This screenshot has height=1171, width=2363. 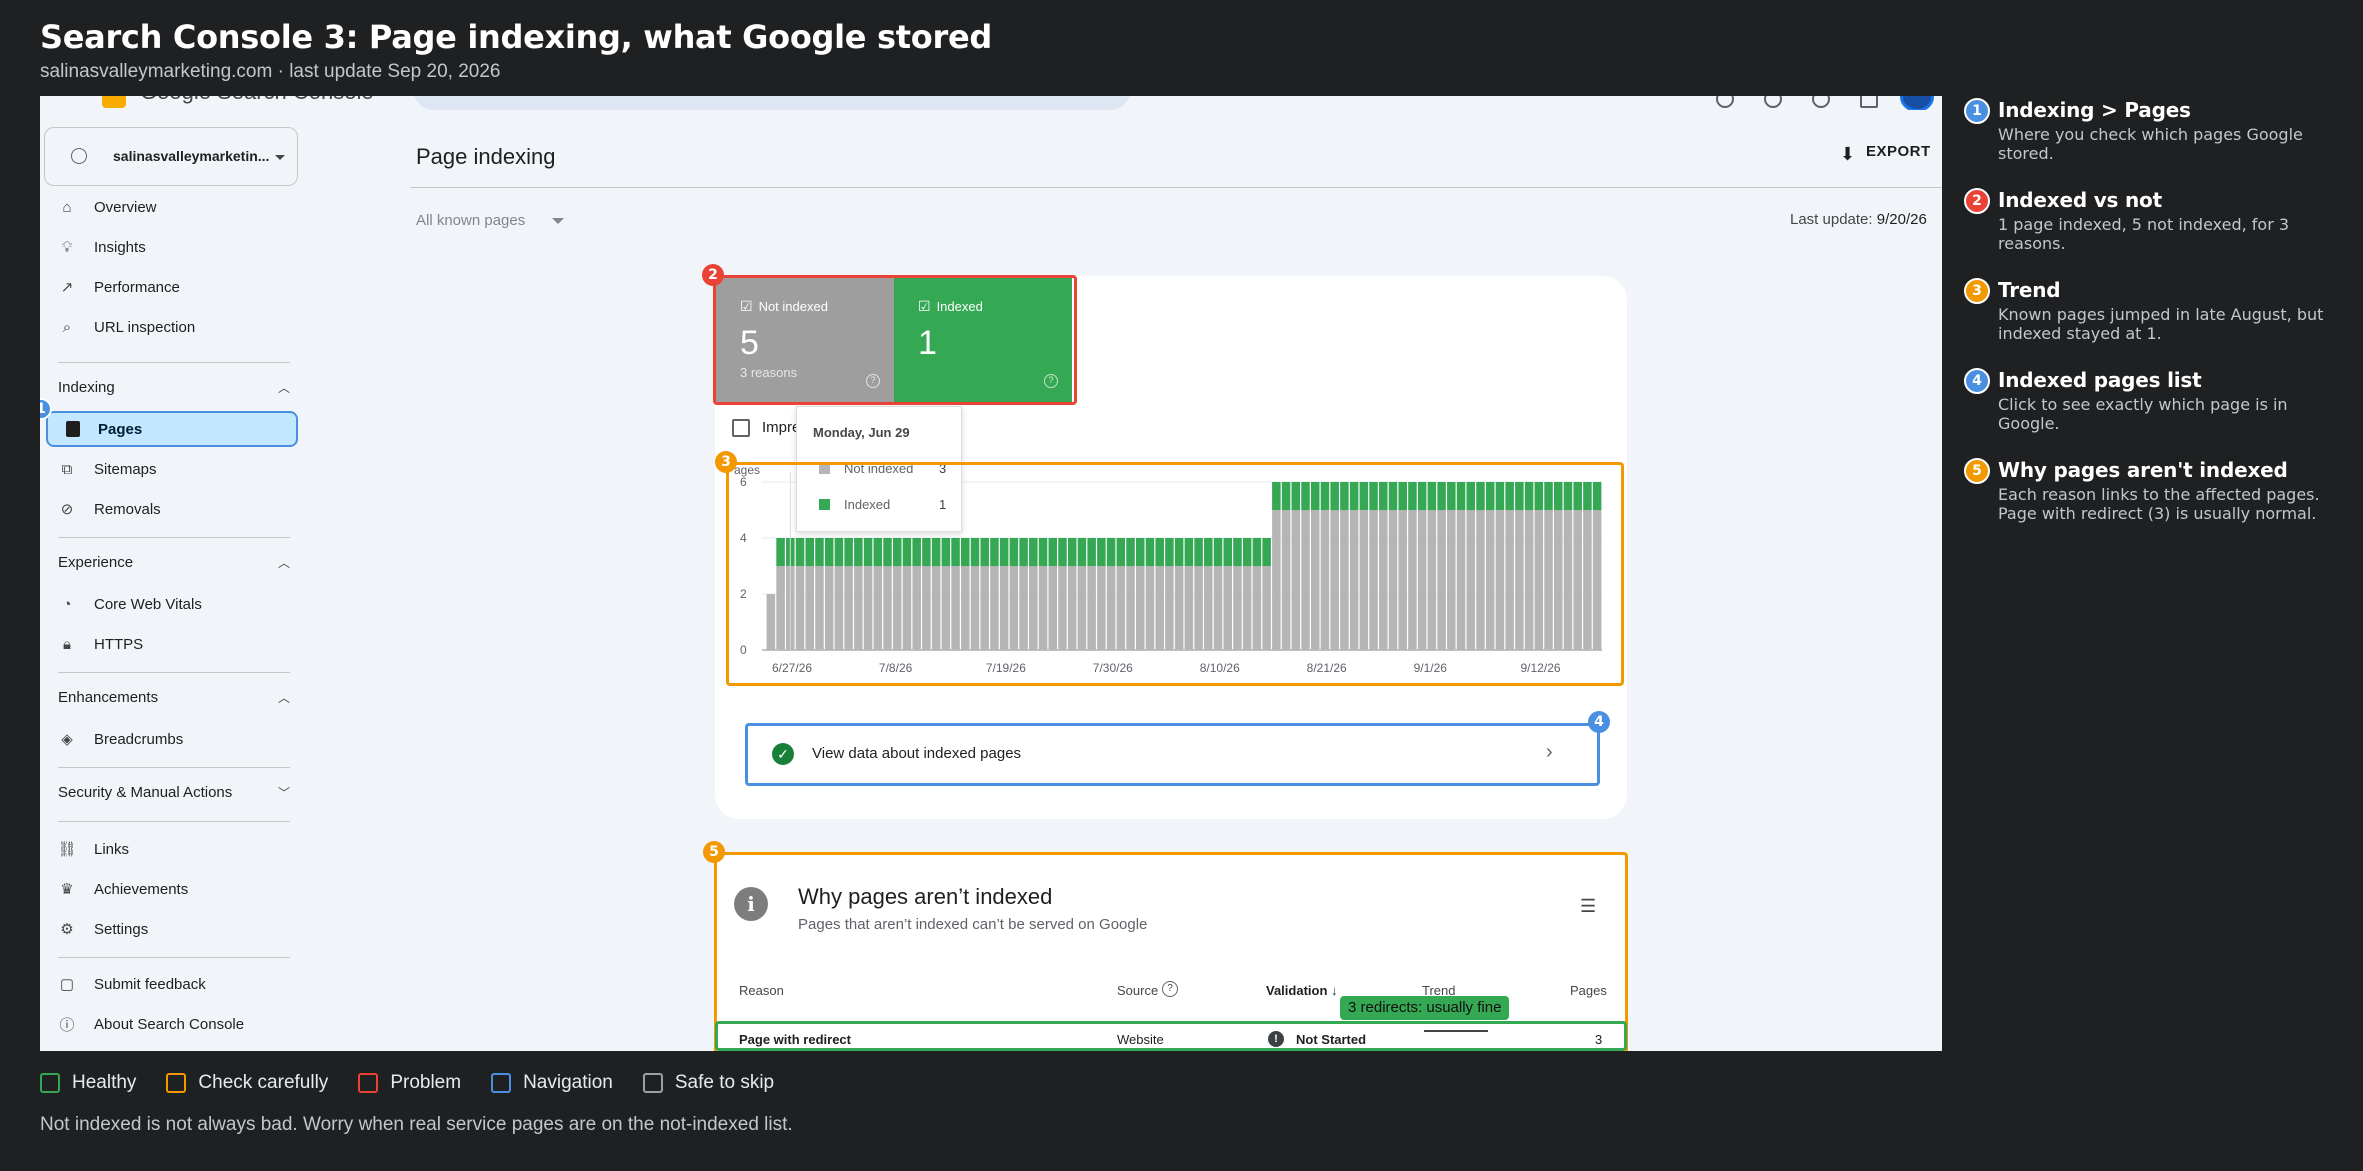 What do you see at coordinates (127, 509) in the screenshot?
I see `sidebar-item-label: Removals` at bounding box center [127, 509].